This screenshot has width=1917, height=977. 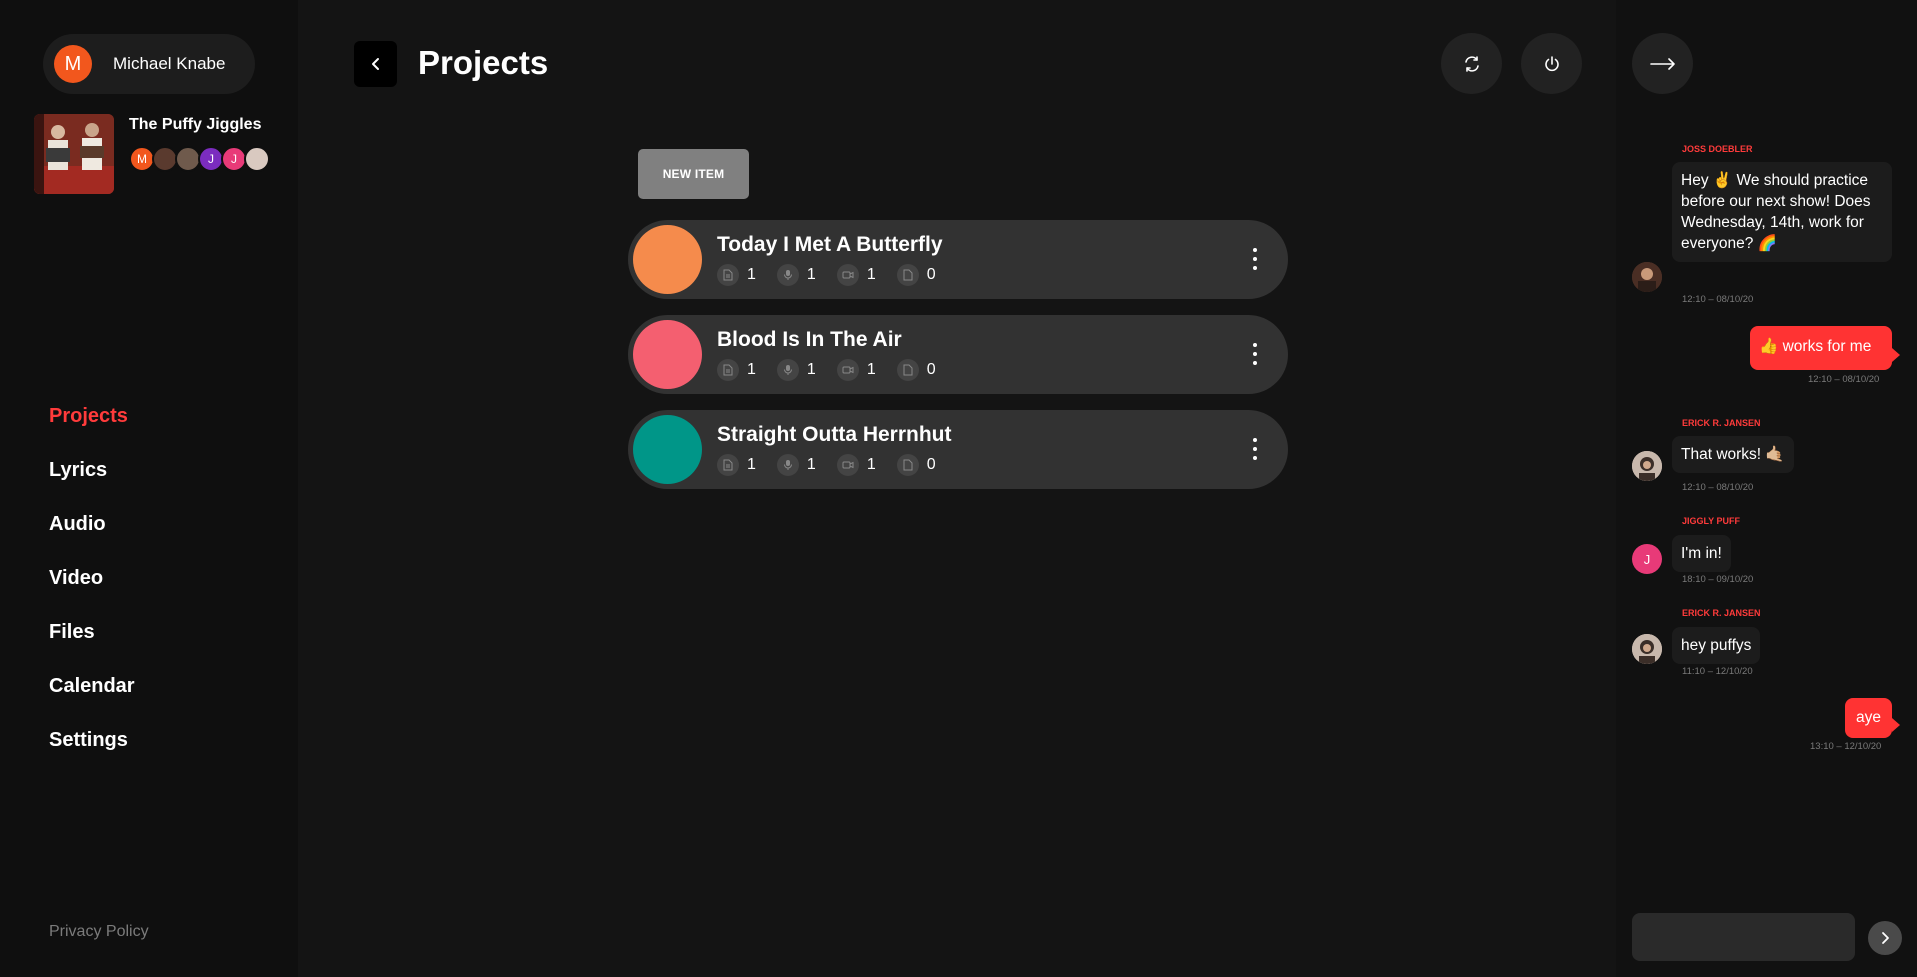 I want to click on chevron-left-icon, so click(x=375, y=64).